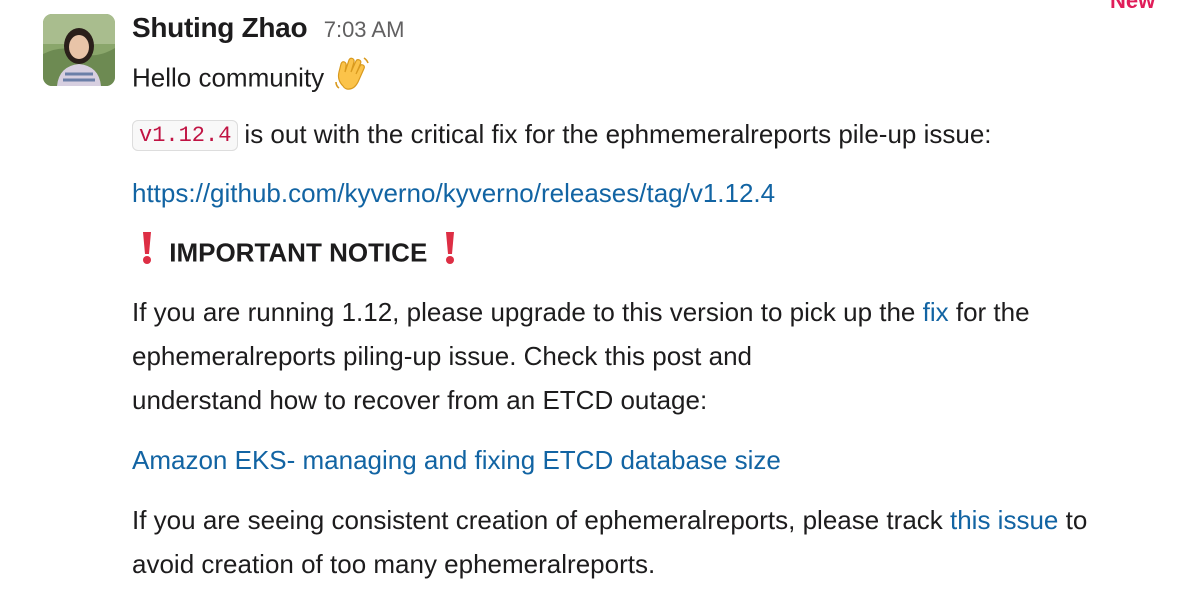 The image size is (1200, 611). I want to click on timestamp: 7:03 AM, so click(364, 29).